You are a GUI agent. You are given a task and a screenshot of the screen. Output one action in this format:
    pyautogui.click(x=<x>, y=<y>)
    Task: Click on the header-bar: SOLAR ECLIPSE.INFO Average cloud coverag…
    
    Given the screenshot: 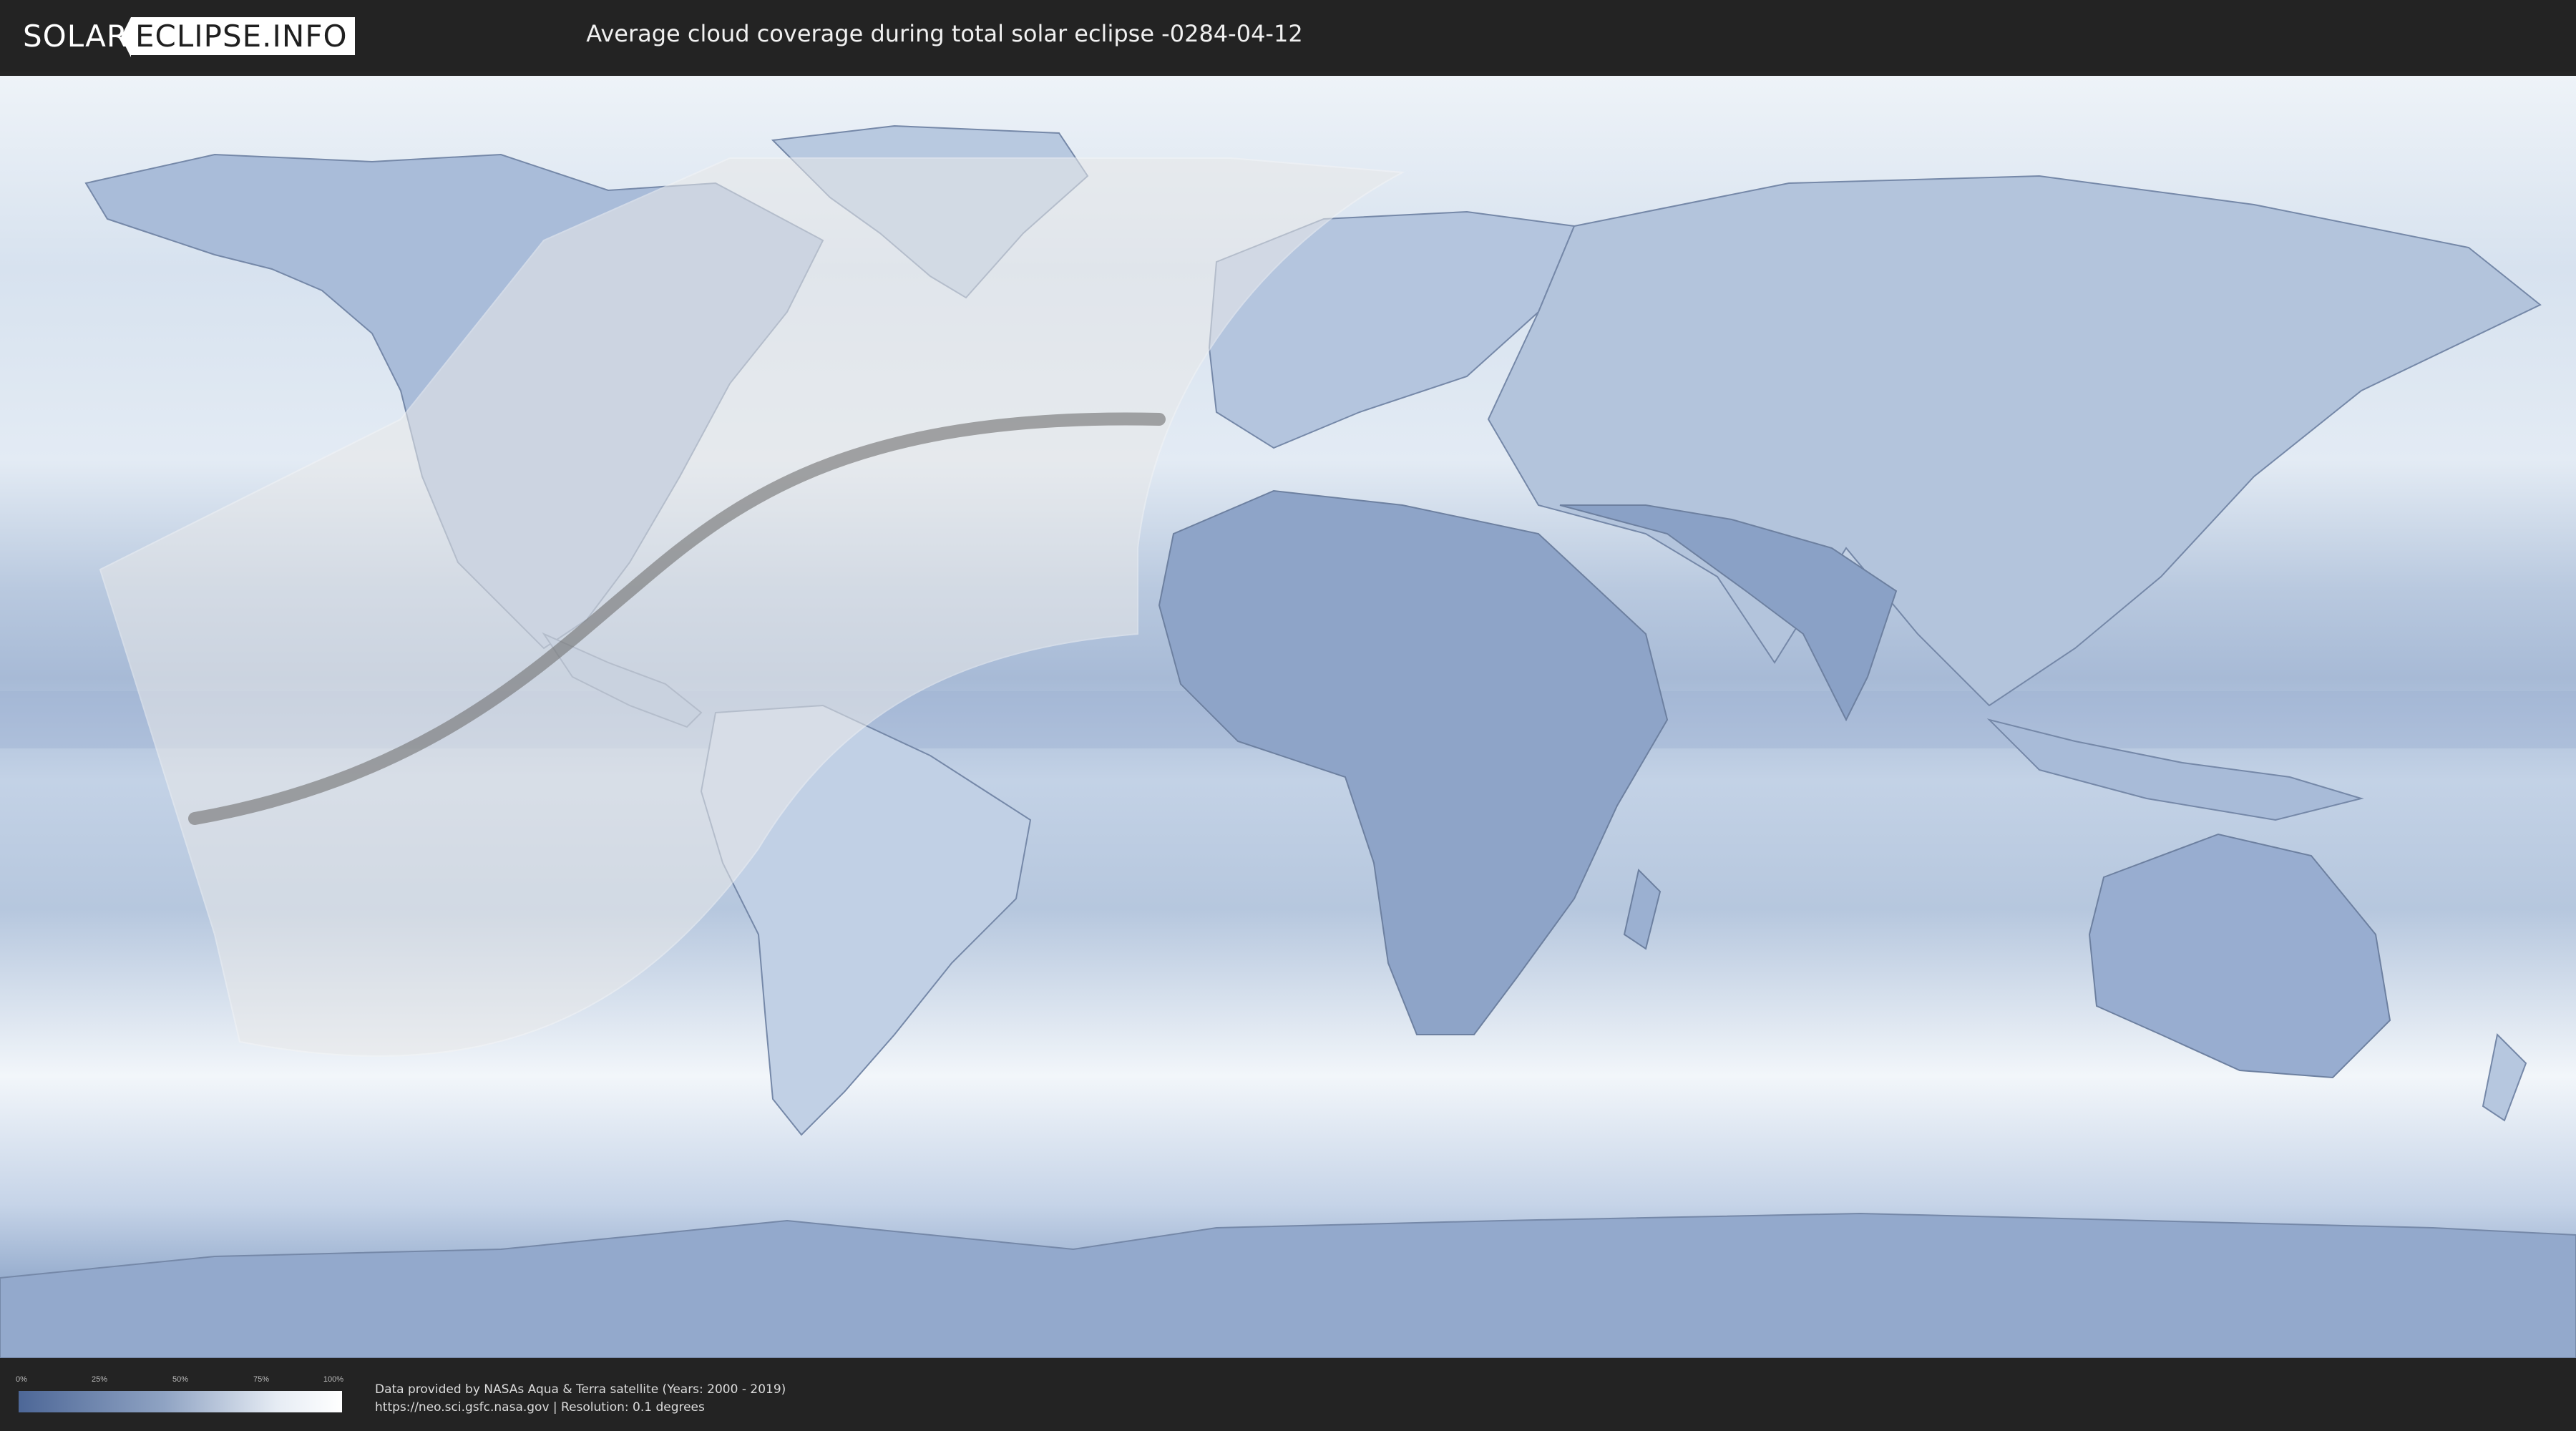 What is the action you would take?
    pyautogui.click(x=1288, y=36)
    